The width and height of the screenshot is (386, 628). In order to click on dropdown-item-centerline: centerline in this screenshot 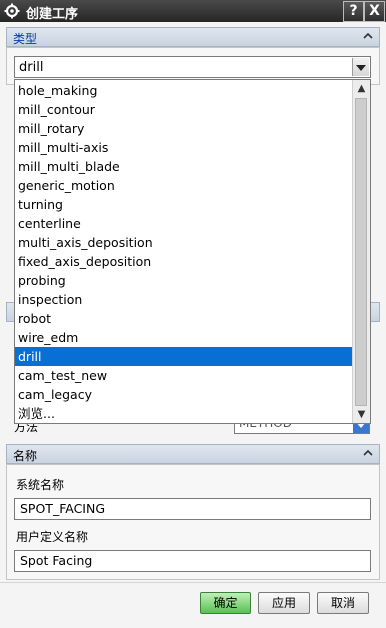, I will do `click(184, 223)`.